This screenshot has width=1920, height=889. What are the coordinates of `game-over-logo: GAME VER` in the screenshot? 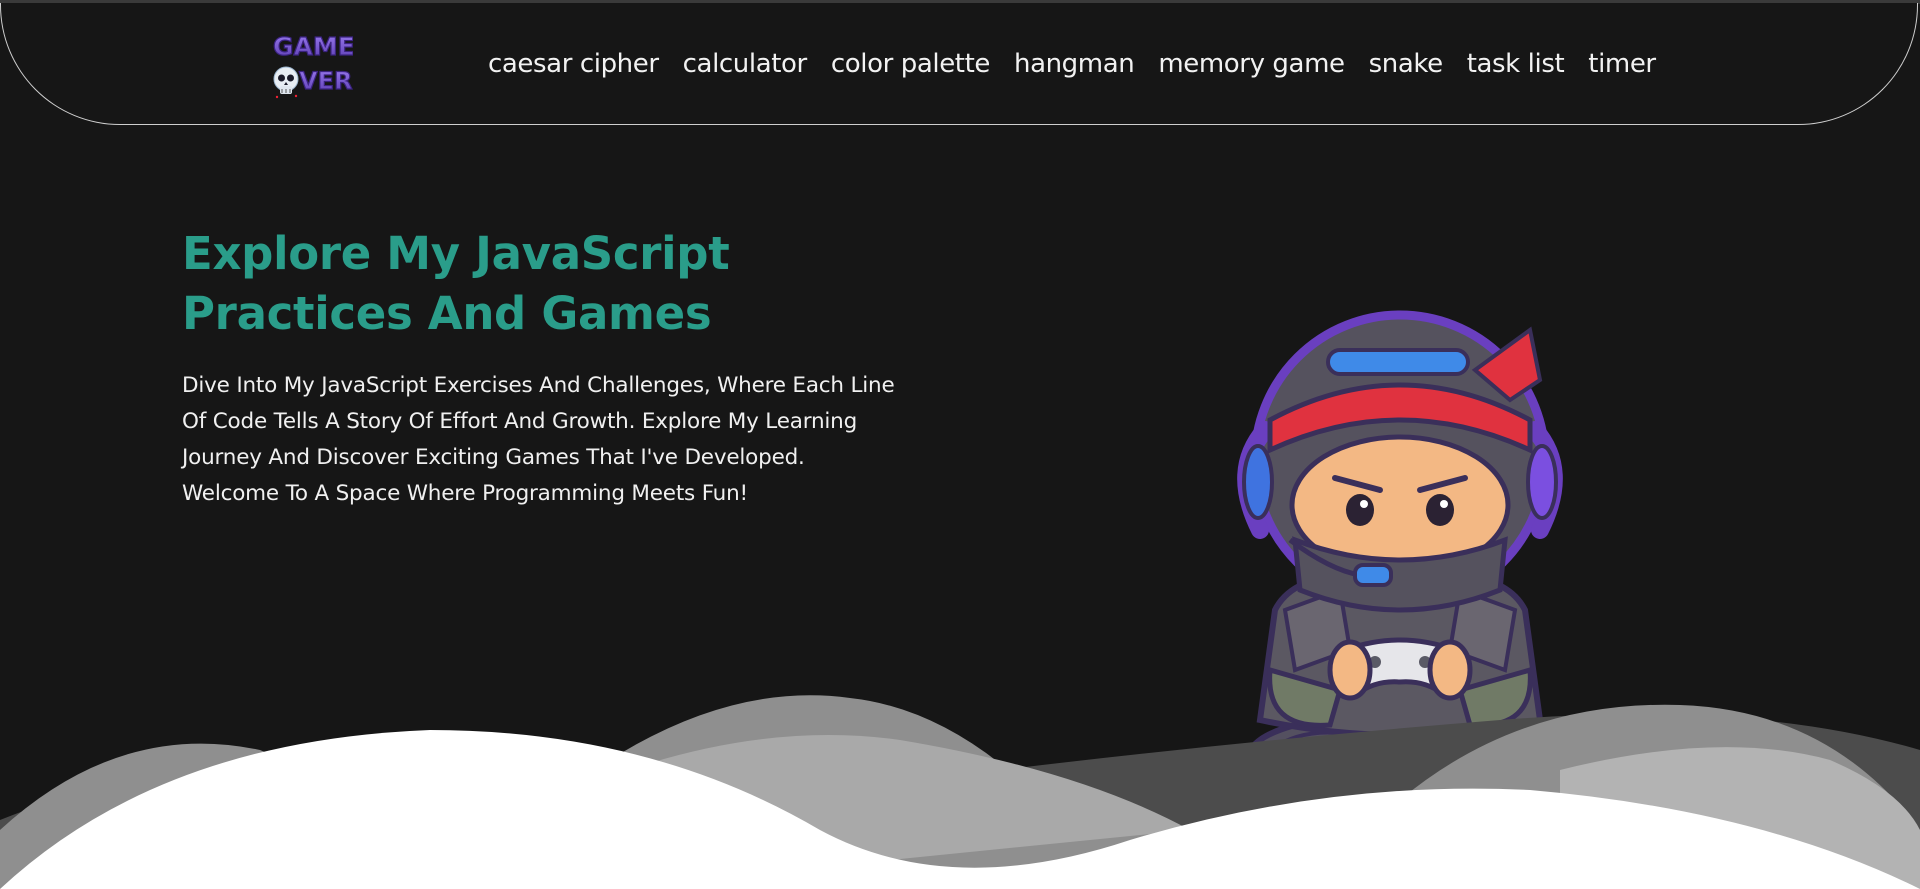 It's located at (312, 65).